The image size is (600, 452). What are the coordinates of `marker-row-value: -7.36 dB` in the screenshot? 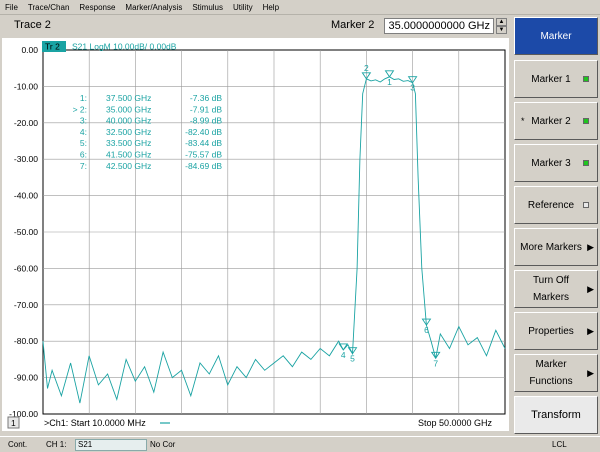 It's located at (206, 98).